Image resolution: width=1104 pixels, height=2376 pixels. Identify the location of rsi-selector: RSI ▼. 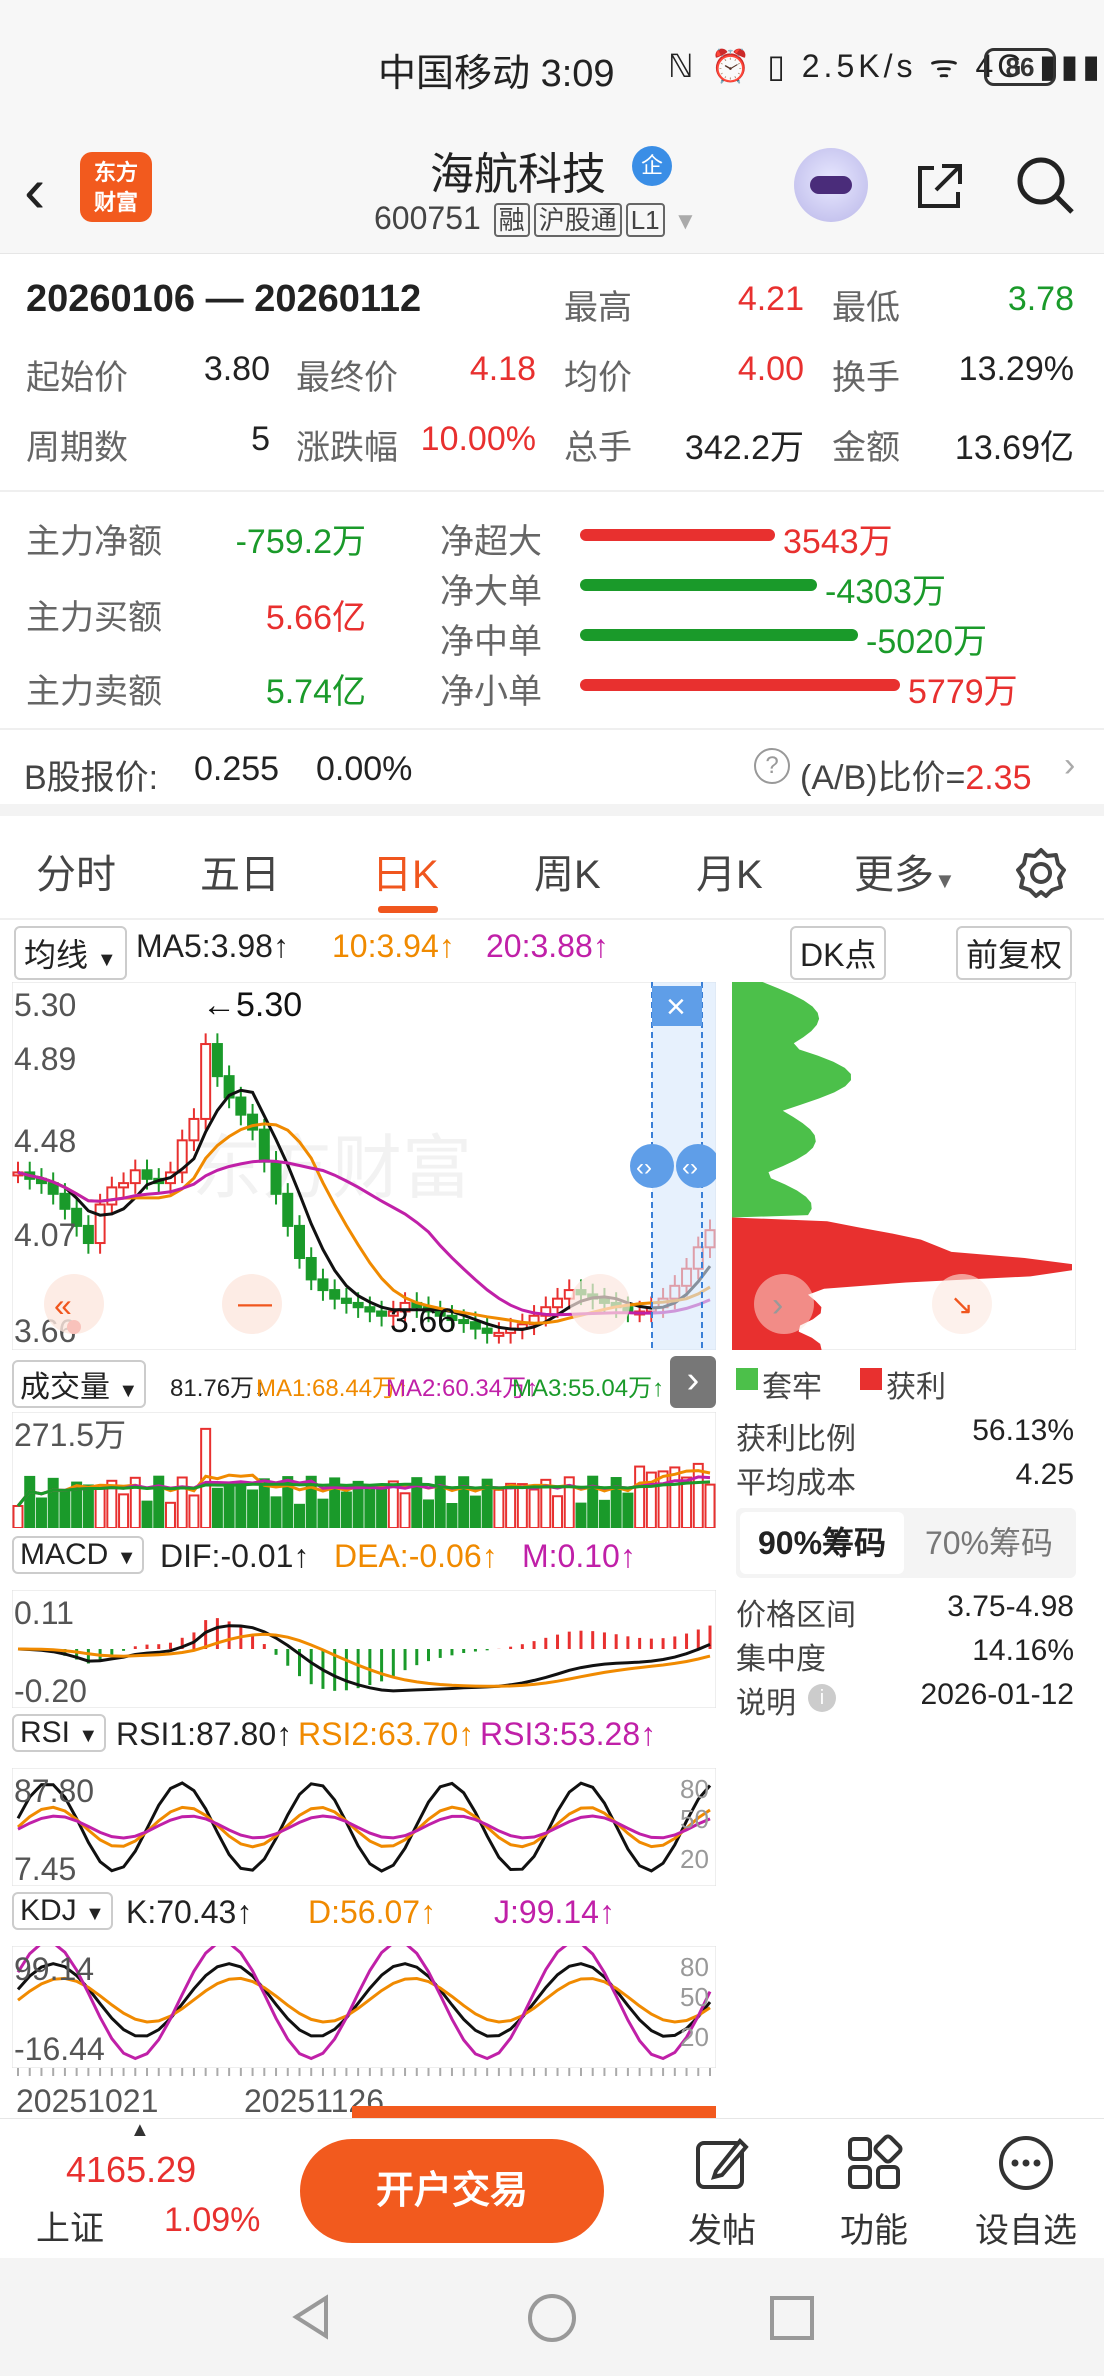
(59, 1733).